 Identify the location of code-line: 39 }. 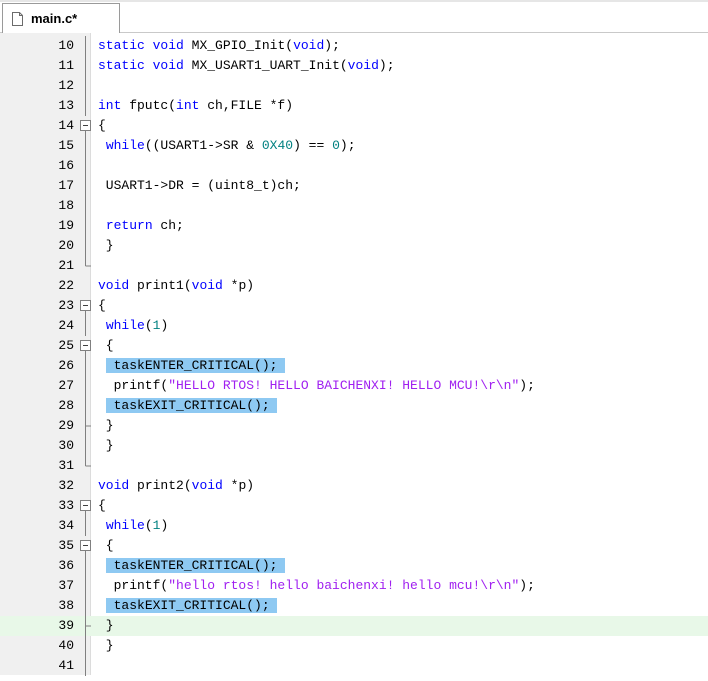
(354, 626).